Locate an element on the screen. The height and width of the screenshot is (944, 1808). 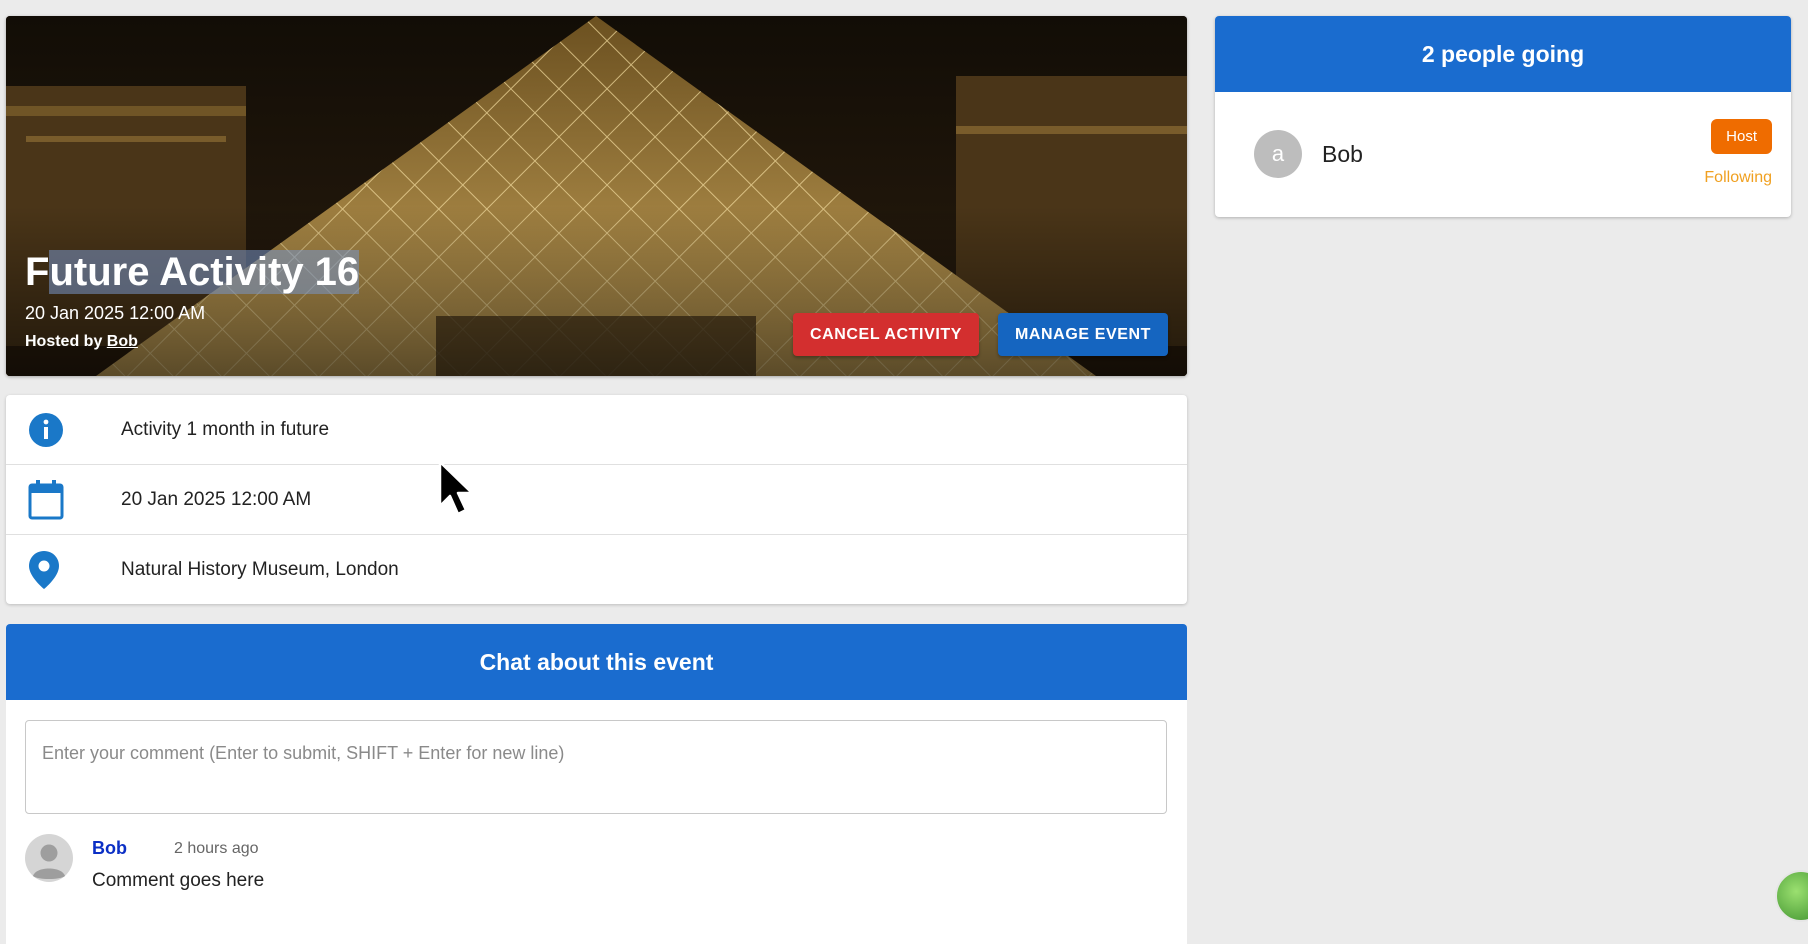
hosted-by: Hosted by Bob is located at coordinates (81, 342).